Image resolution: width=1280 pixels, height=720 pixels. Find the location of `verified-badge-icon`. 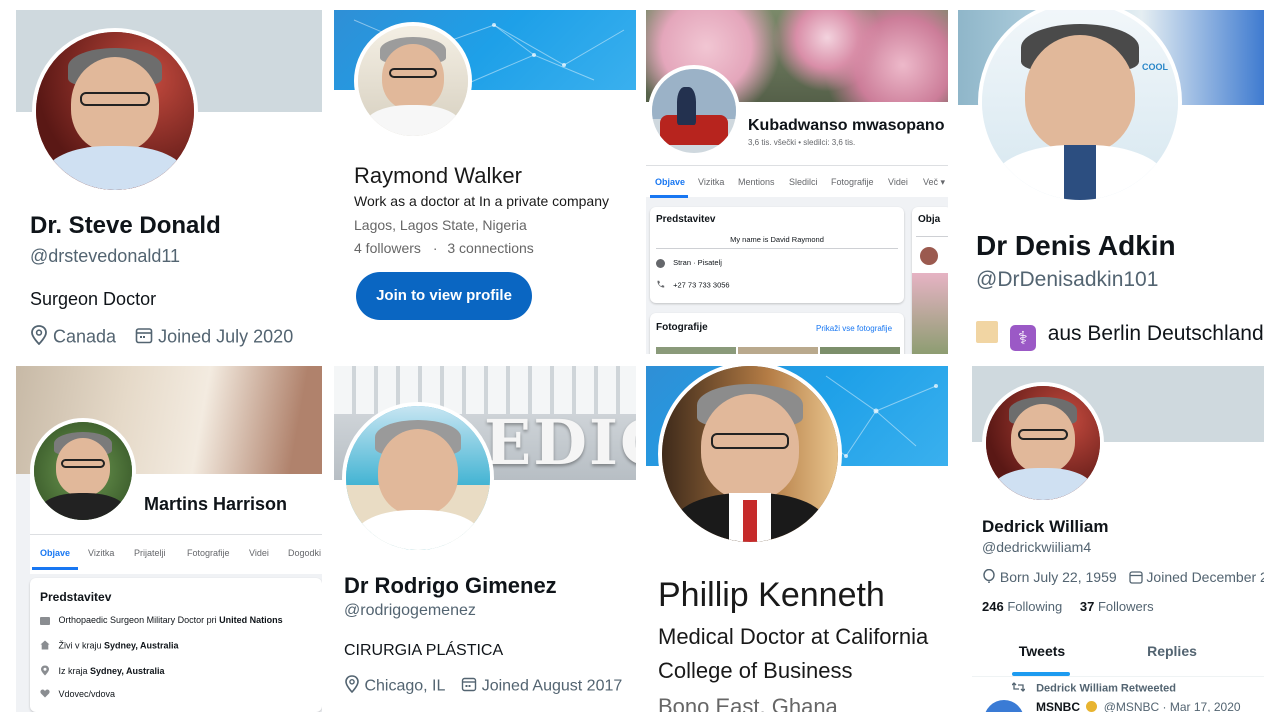

verified-badge-icon is located at coordinates (1092, 706).